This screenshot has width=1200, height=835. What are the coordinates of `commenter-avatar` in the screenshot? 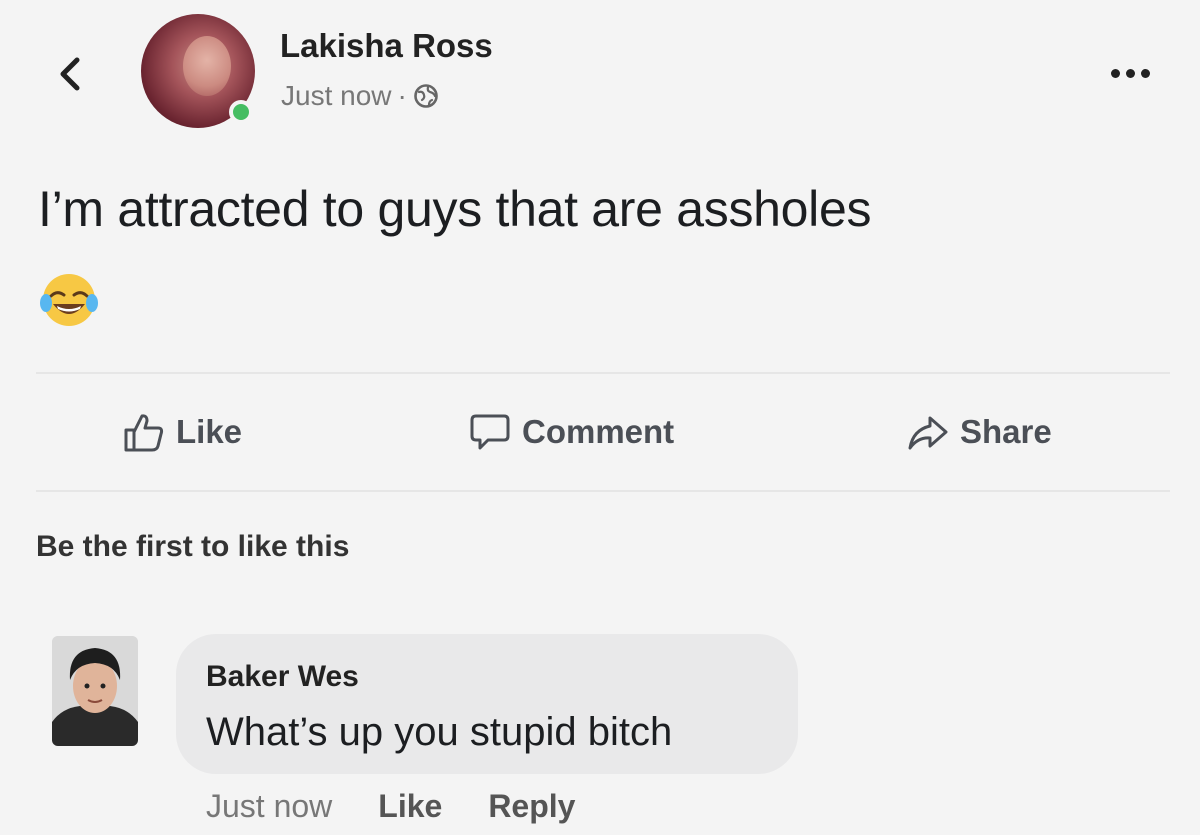 It's located at (95, 691).